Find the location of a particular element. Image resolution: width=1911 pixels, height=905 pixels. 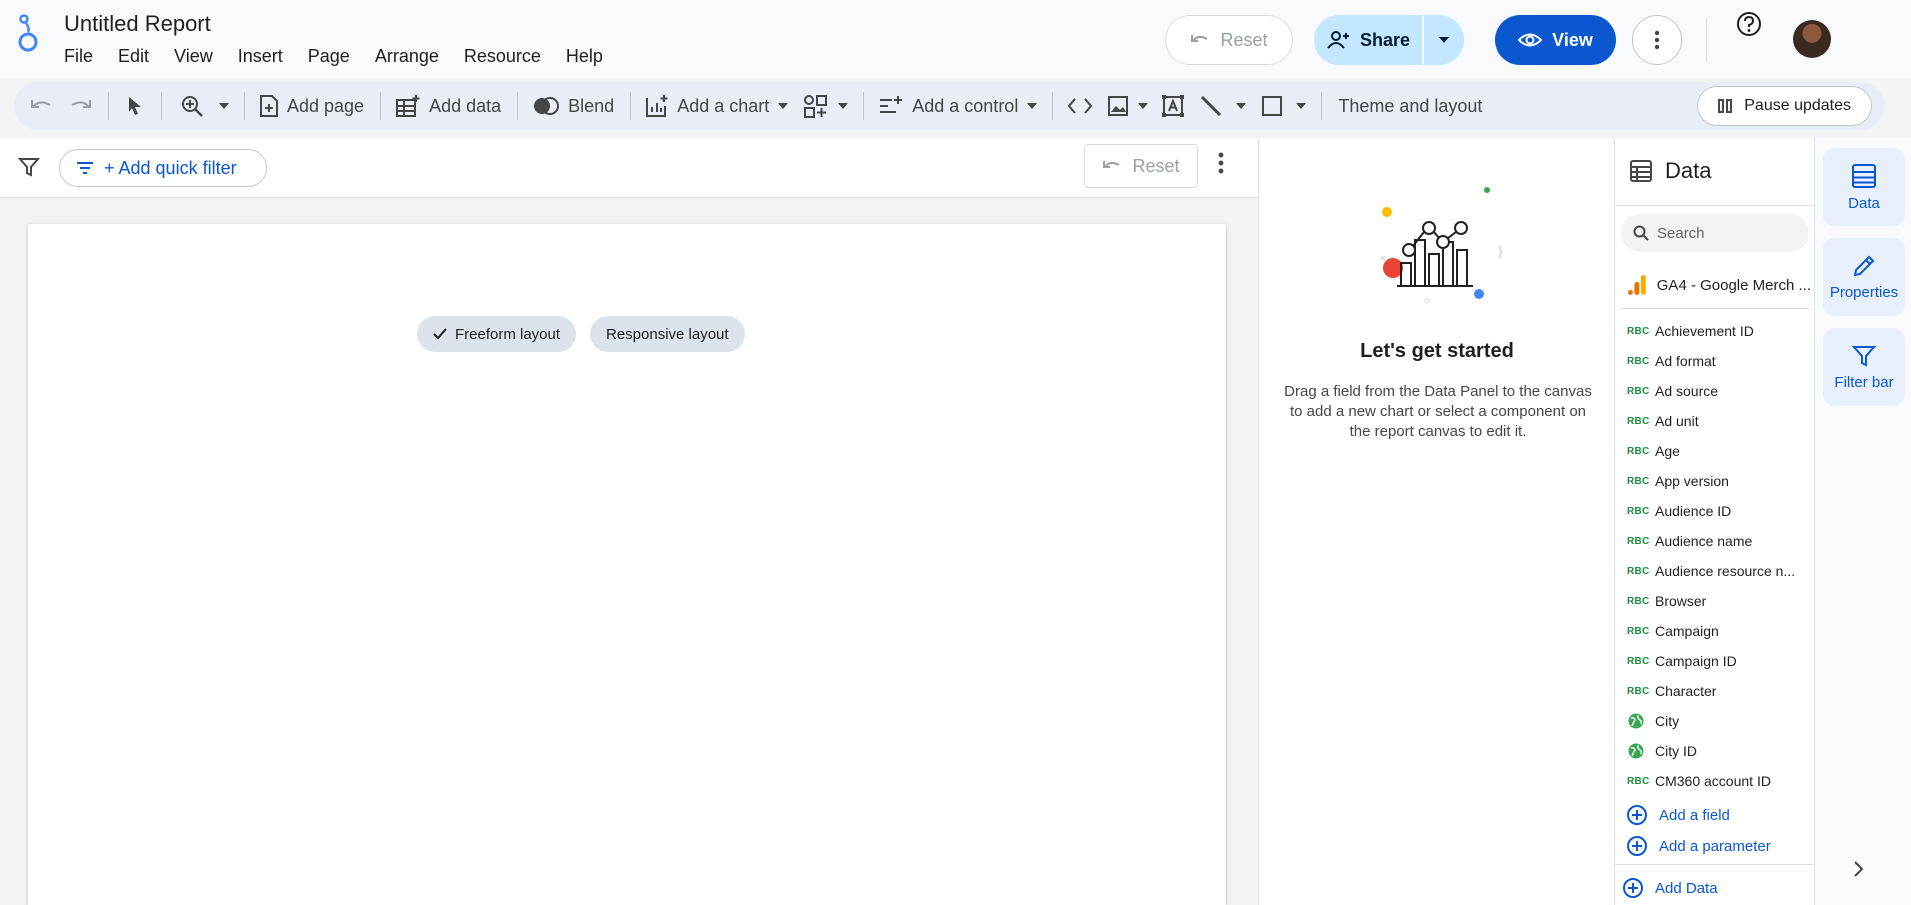

more-options-button is located at coordinates (1657, 40).